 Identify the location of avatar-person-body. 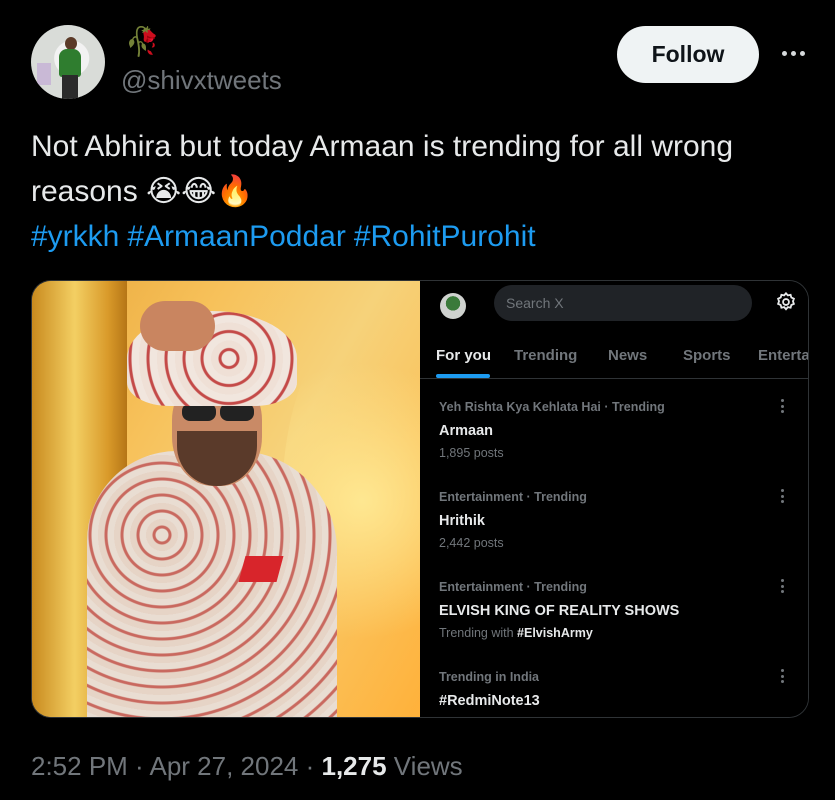
(70, 63).